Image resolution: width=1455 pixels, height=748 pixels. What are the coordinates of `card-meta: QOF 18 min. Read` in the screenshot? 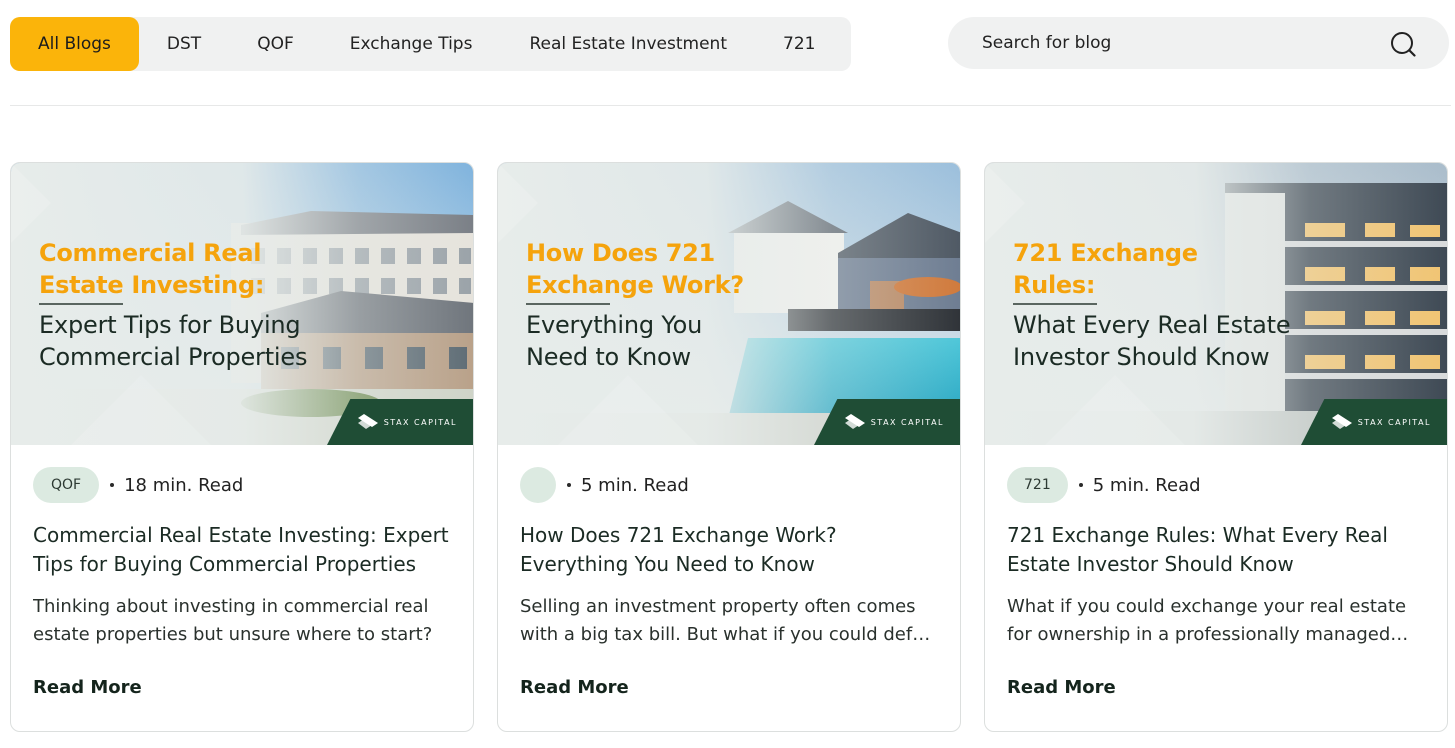 It's located at (138, 485).